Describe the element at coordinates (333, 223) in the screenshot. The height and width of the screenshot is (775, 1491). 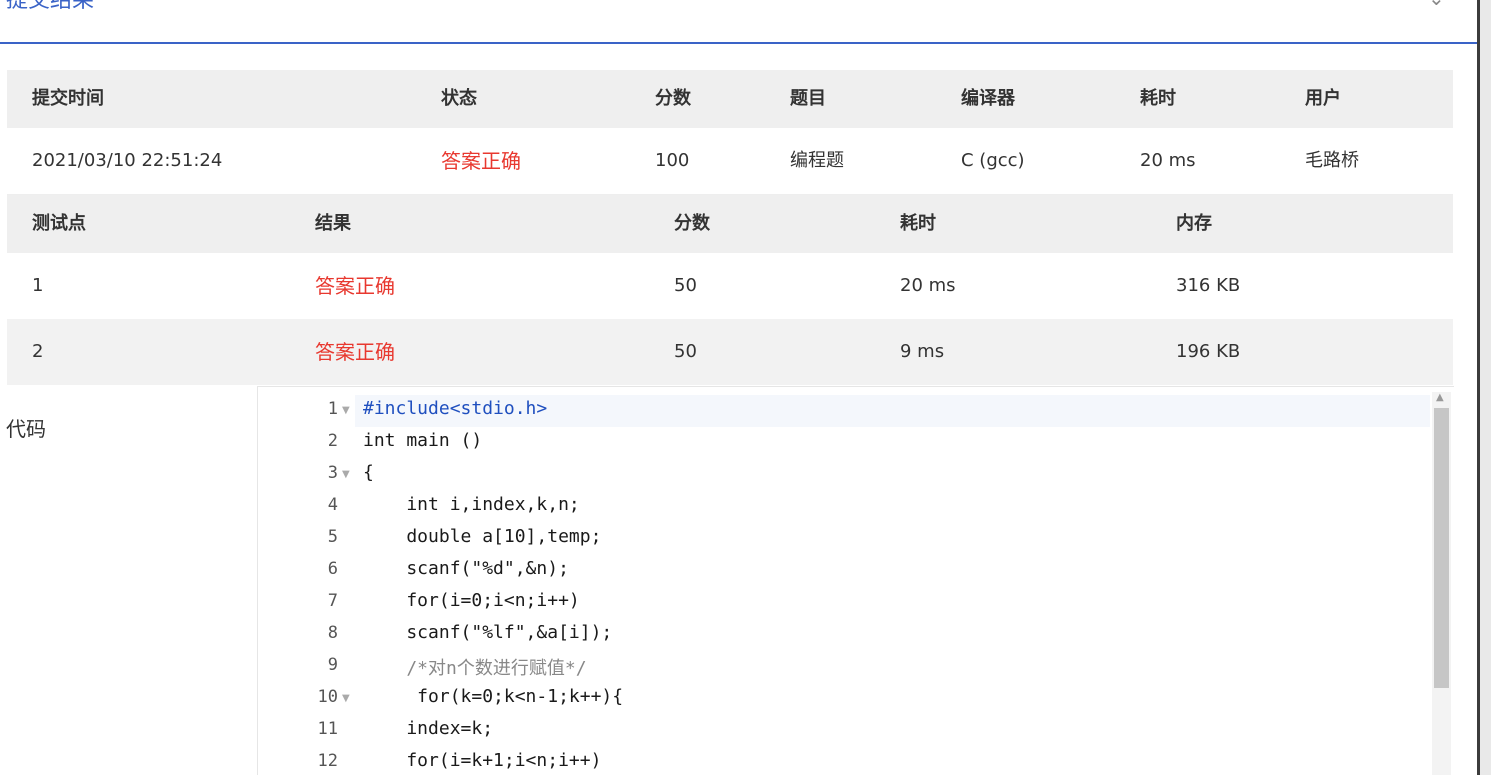
I see `col-result: 结果` at that location.